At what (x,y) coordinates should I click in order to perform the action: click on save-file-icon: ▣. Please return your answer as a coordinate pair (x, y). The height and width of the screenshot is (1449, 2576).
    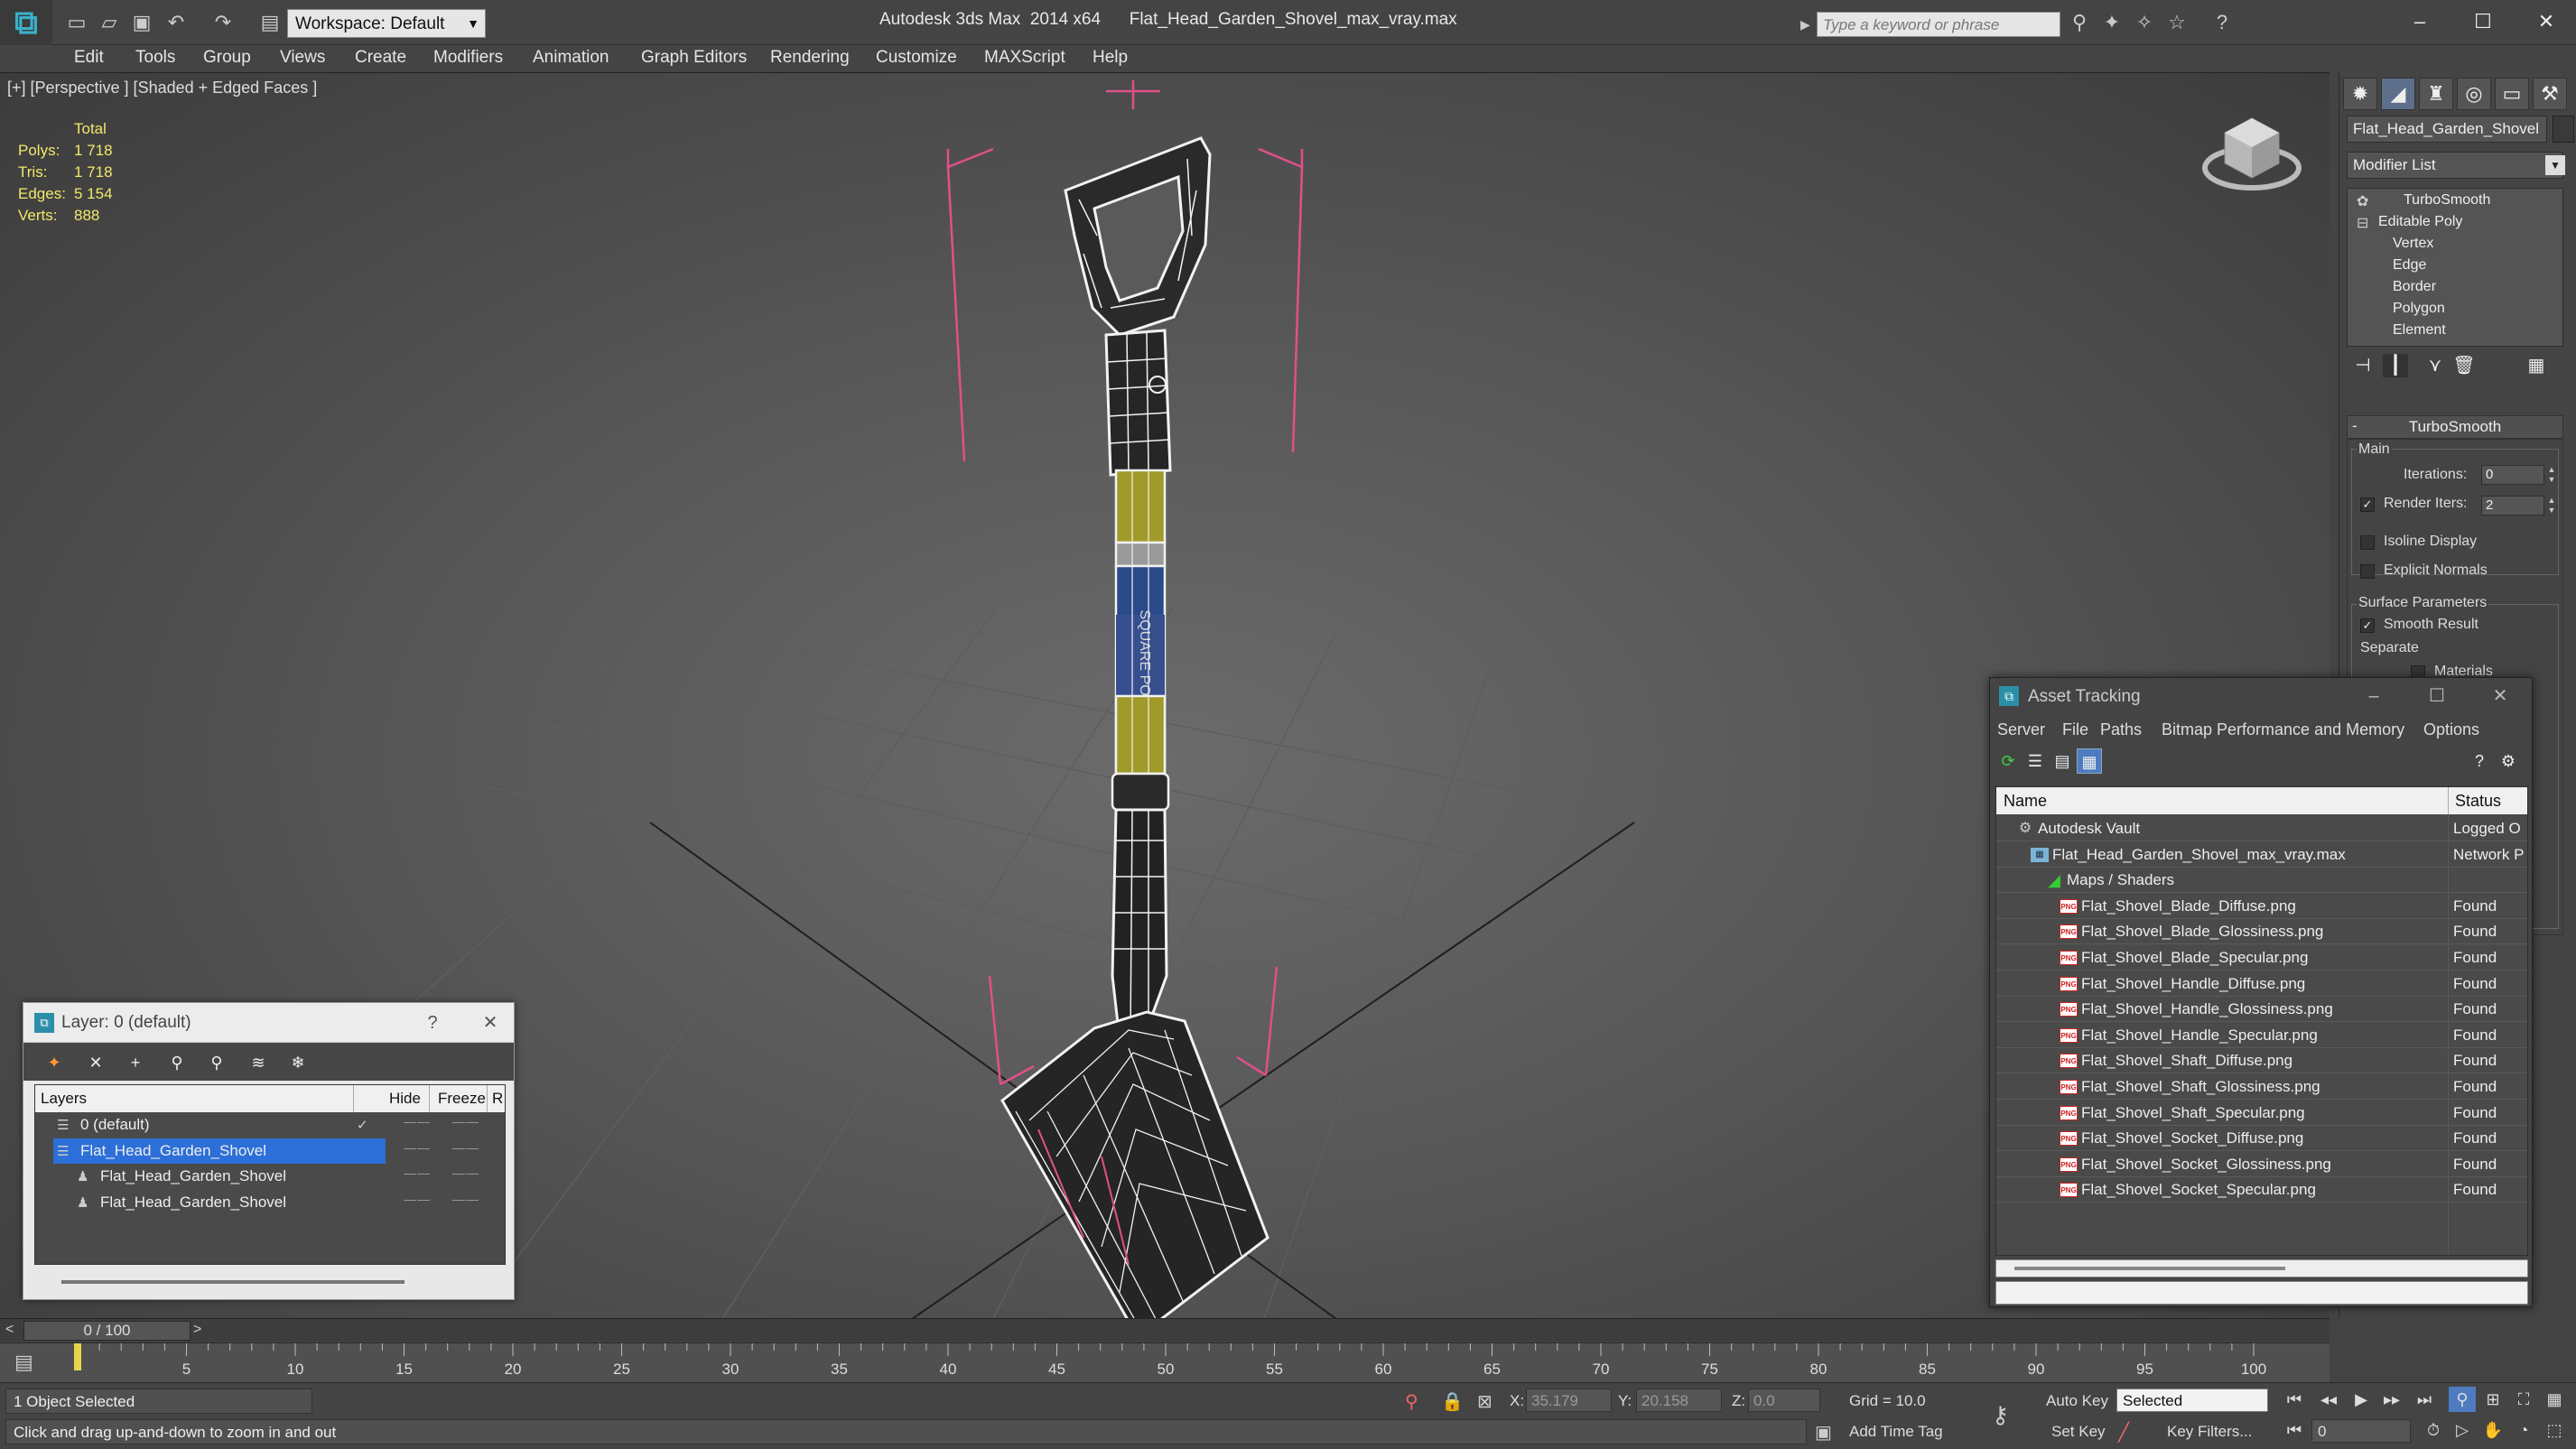
    Looking at the image, I should click on (141, 22).